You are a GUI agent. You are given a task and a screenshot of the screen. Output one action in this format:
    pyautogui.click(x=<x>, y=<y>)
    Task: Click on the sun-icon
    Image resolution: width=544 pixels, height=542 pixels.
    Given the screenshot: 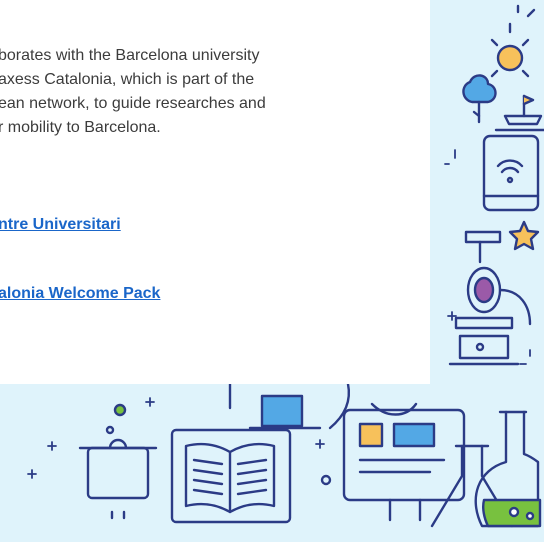 What is the action you would take?
    pyautogui.click(x=513, y=41)
    